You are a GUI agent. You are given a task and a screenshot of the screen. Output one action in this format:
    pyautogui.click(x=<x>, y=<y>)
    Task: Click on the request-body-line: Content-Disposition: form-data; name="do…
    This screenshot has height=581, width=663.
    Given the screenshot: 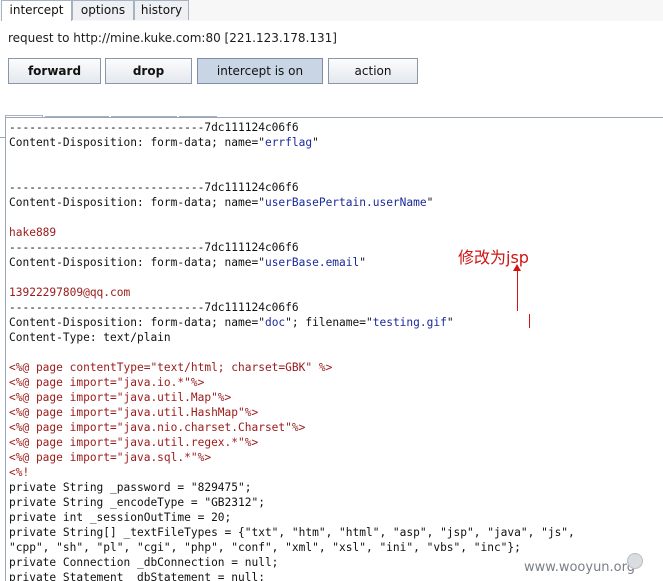 What is the action you would take?
    pyautogui.click(x=231, y=322)
    